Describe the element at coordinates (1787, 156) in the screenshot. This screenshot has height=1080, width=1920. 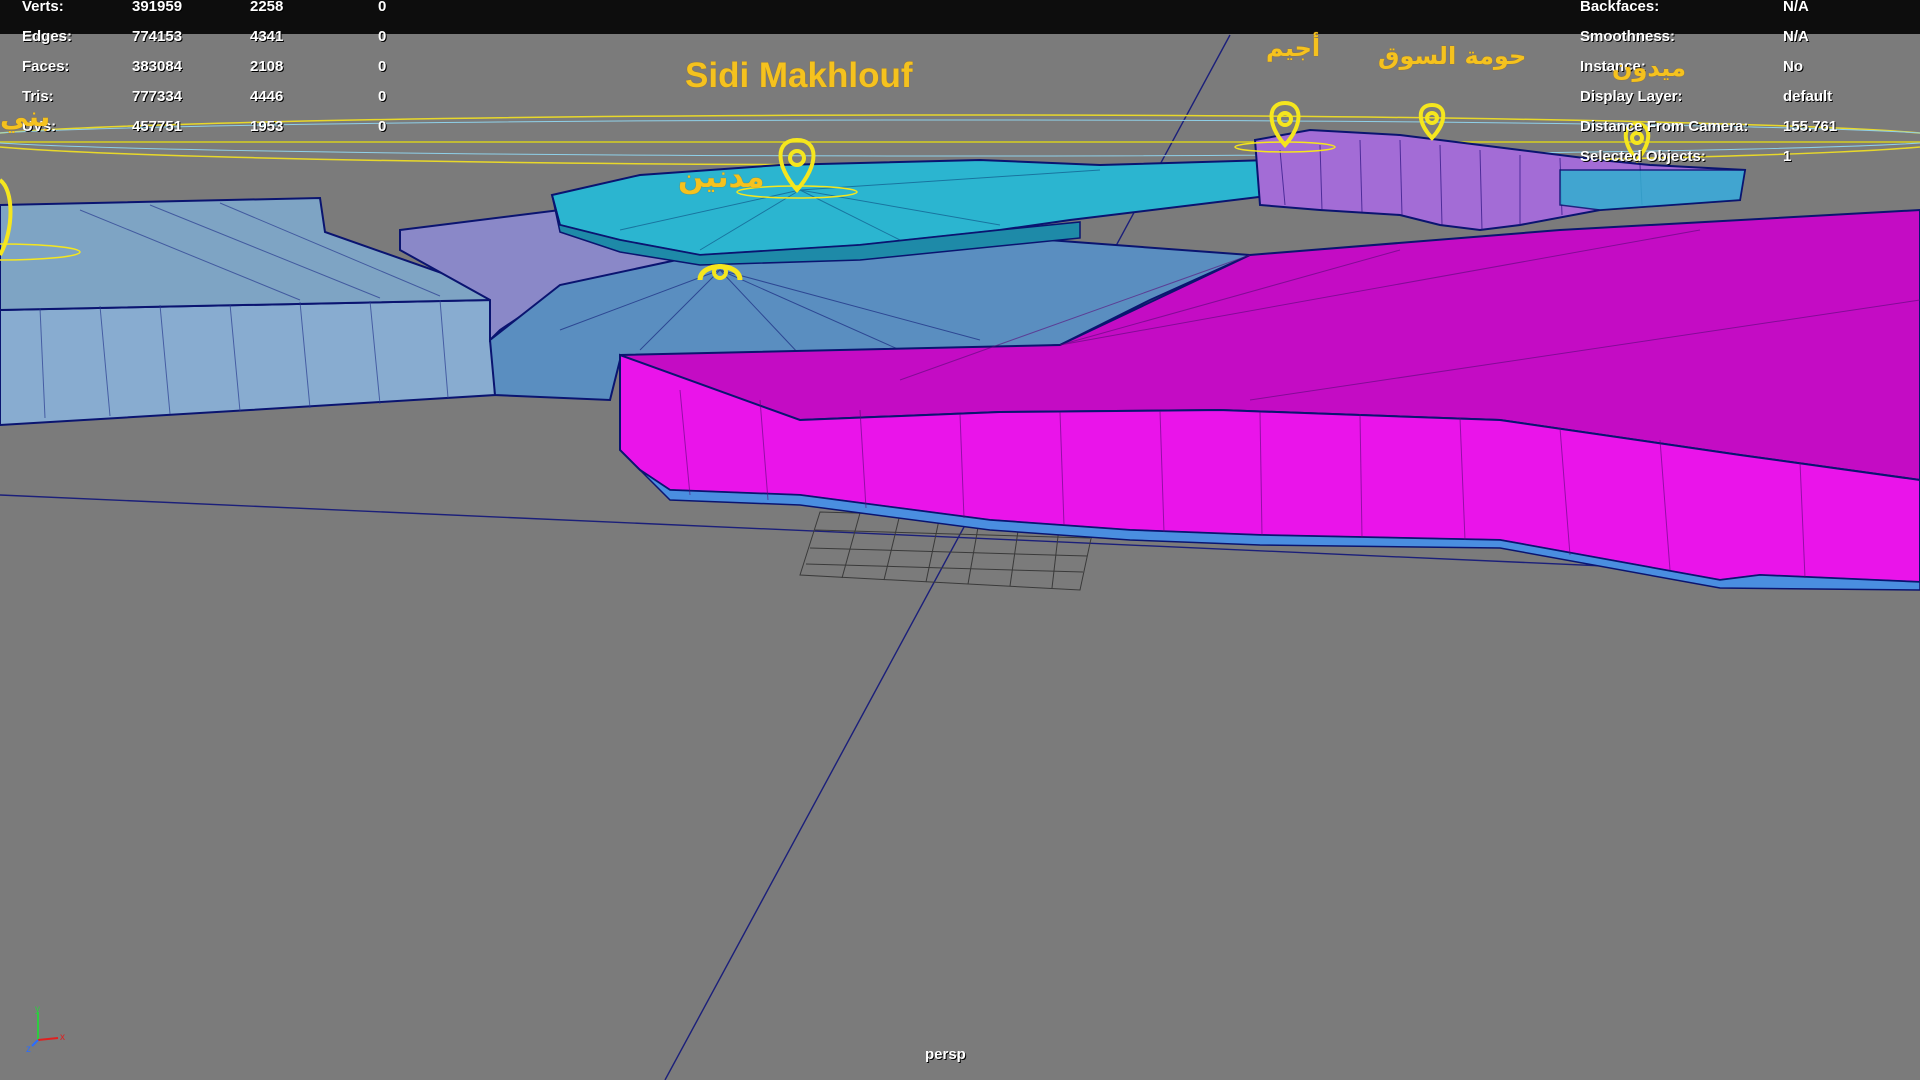
I see `hud-value: 1` at that location.